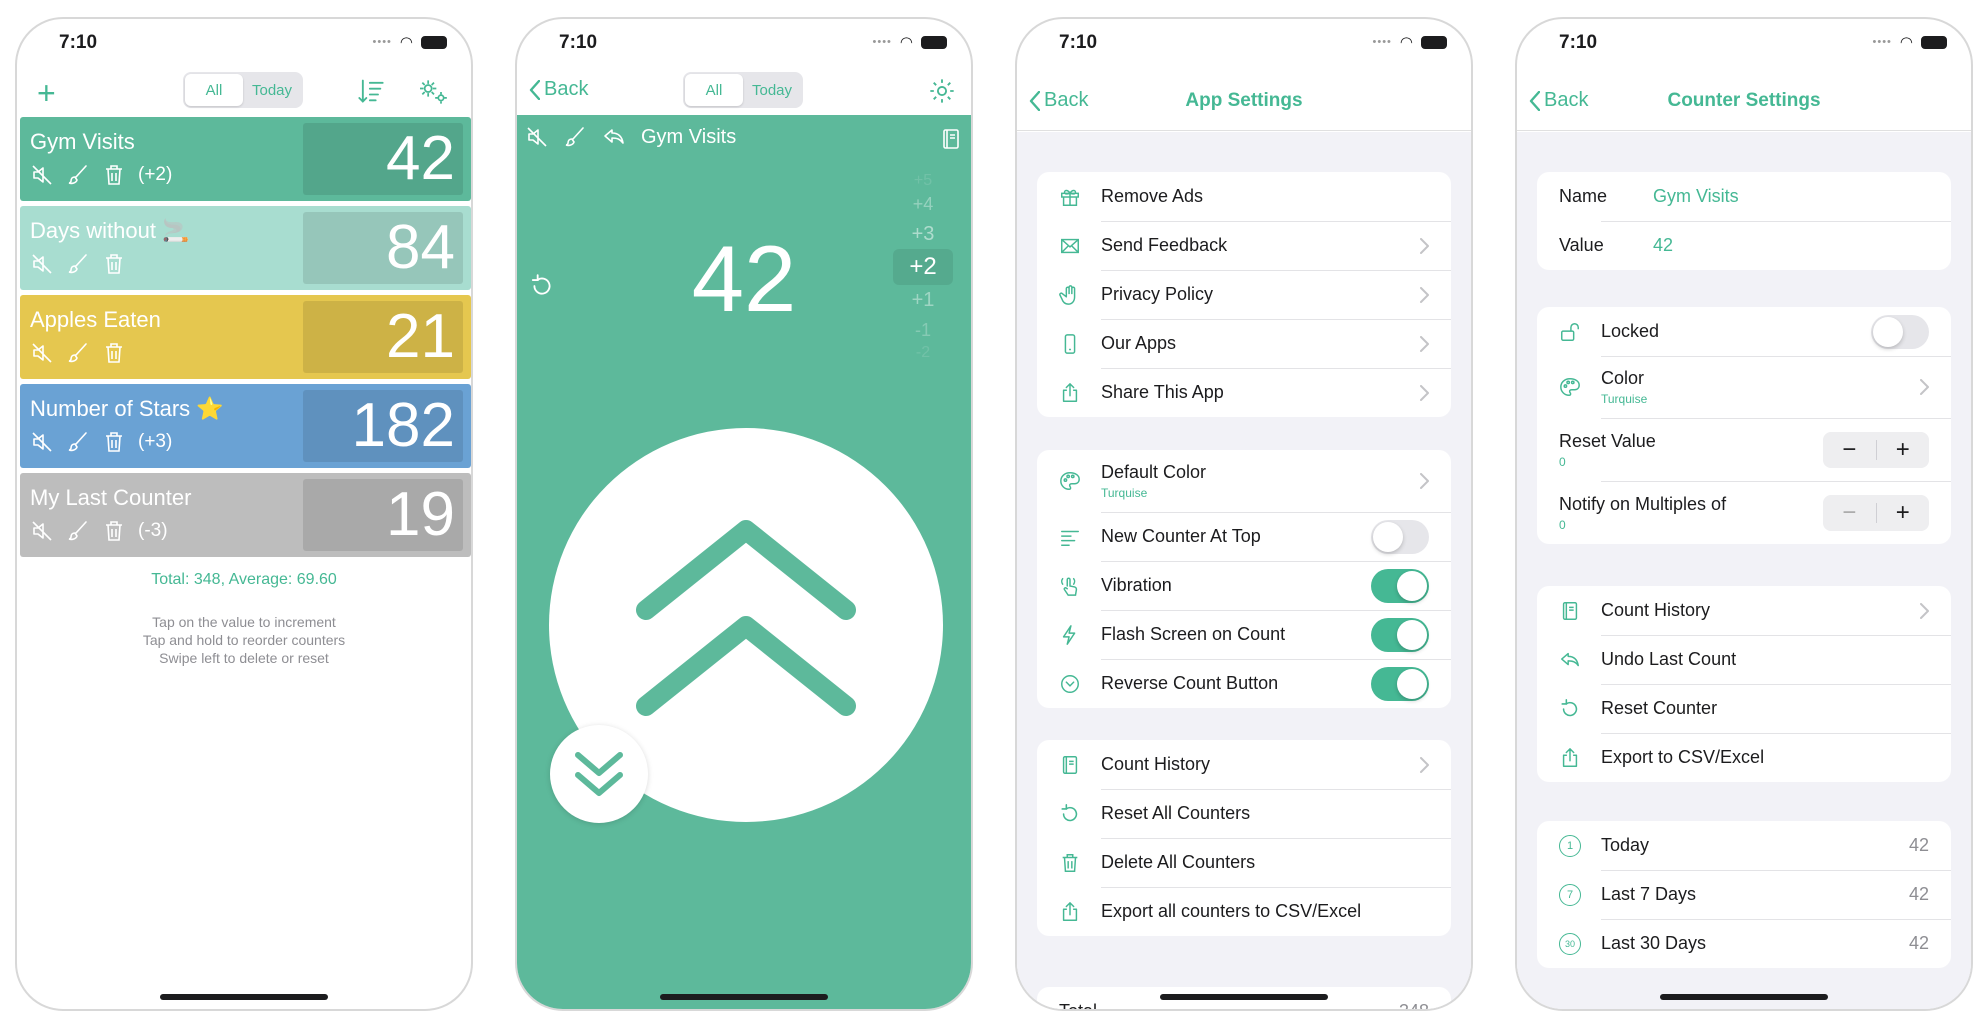  Describe the element at coordinates (245, 159) in the screenshot. I see `counter-tile: Gym Visits 42 (+2)` at that location.